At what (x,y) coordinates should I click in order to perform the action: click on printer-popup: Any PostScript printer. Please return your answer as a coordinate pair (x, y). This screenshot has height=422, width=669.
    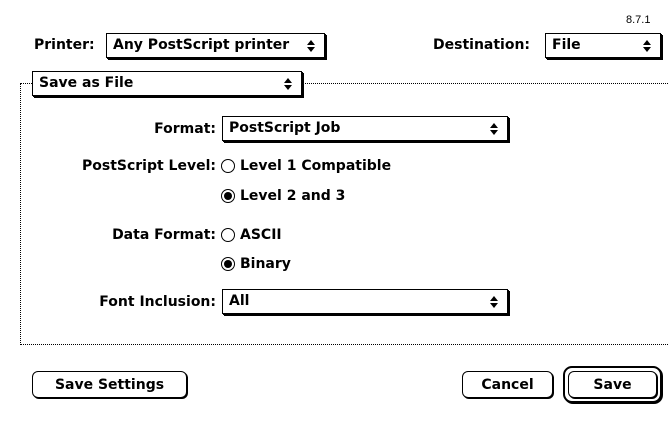
    Looking at the image, I should click on (215, 45).